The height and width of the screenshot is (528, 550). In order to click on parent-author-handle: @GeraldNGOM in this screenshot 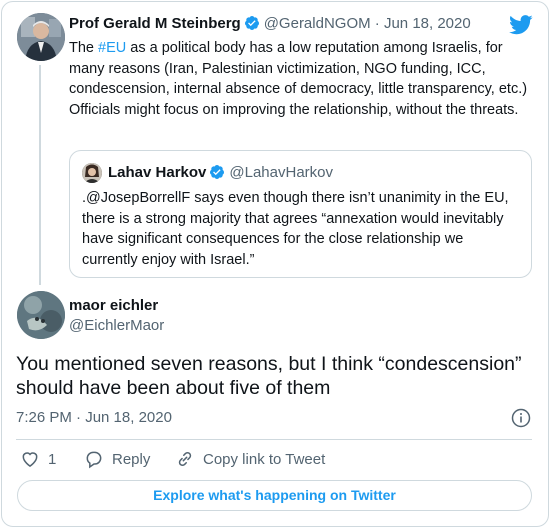, I will do `click(317, 23)`.